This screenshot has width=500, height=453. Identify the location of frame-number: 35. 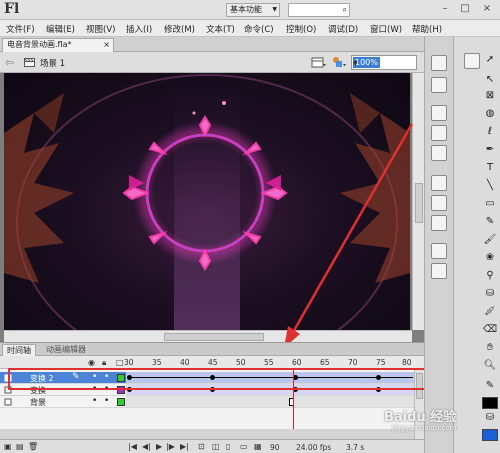
(157, 362).